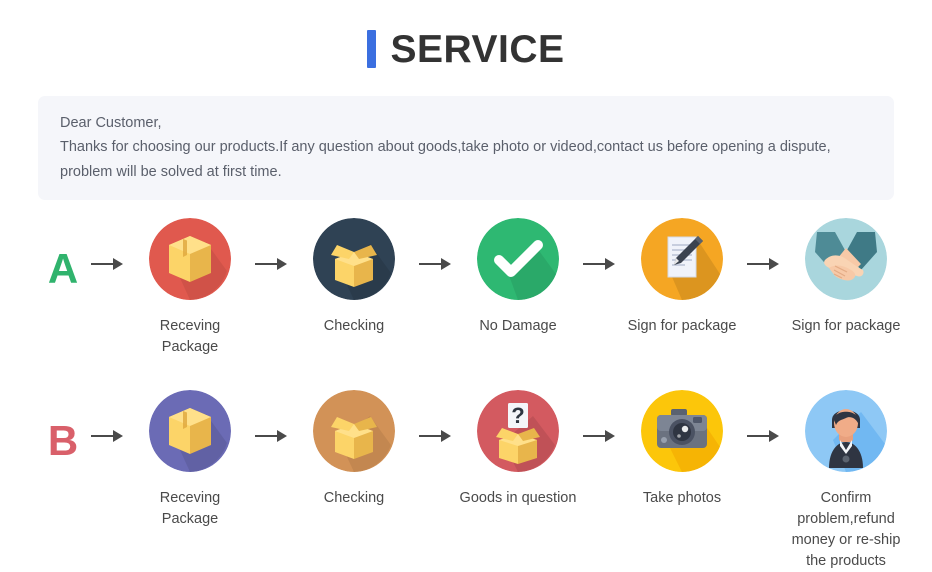  I want to click on box-question-icon: ?, so click(518, 431).